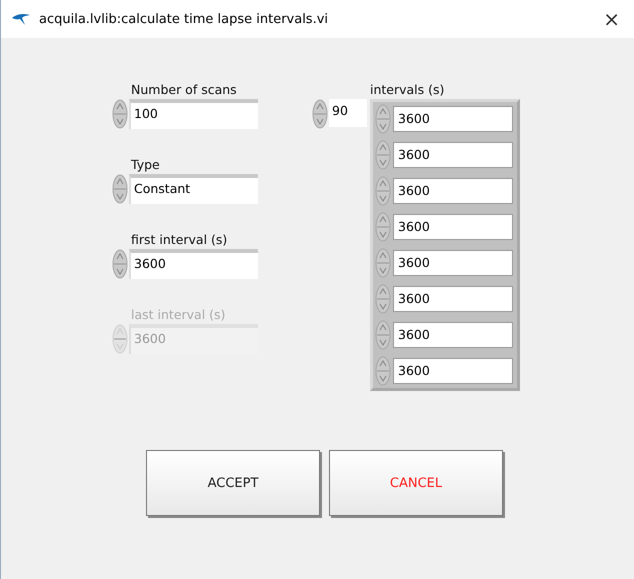 The height and width of the screenshot is (579, 634). What do you see at coordinates (193, 189) in the screenshot?
I see `numeric-field: Constant` at bounding box center [193, 189].